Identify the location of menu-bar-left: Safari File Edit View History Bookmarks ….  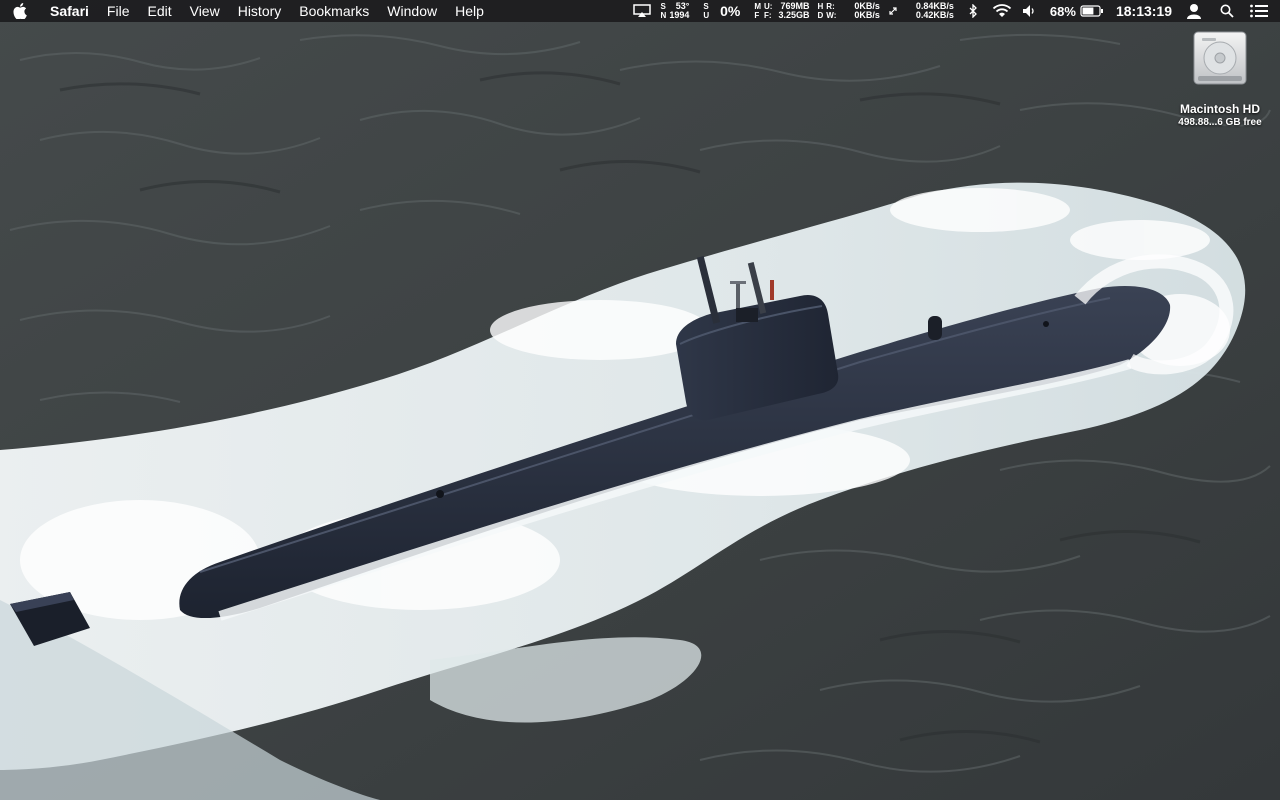
(246, 11).